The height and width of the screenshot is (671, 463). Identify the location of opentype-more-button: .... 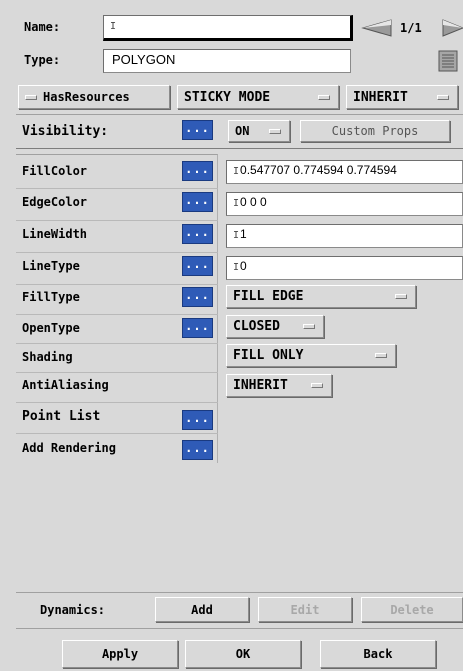
(197, 328).